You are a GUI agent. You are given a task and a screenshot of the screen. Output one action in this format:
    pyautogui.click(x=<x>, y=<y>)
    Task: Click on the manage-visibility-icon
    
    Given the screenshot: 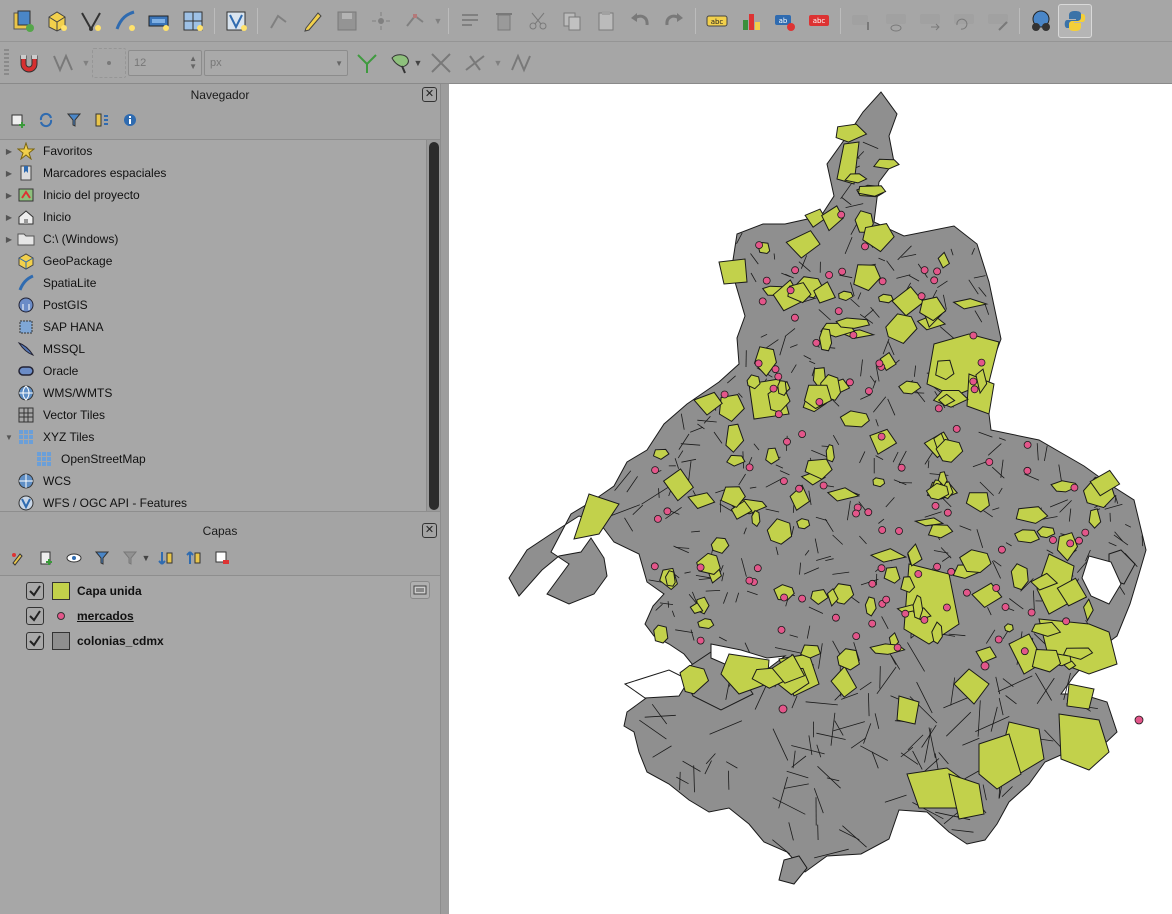 What is the action you would take?
    pyautogui.click(x=74, y=558)
    